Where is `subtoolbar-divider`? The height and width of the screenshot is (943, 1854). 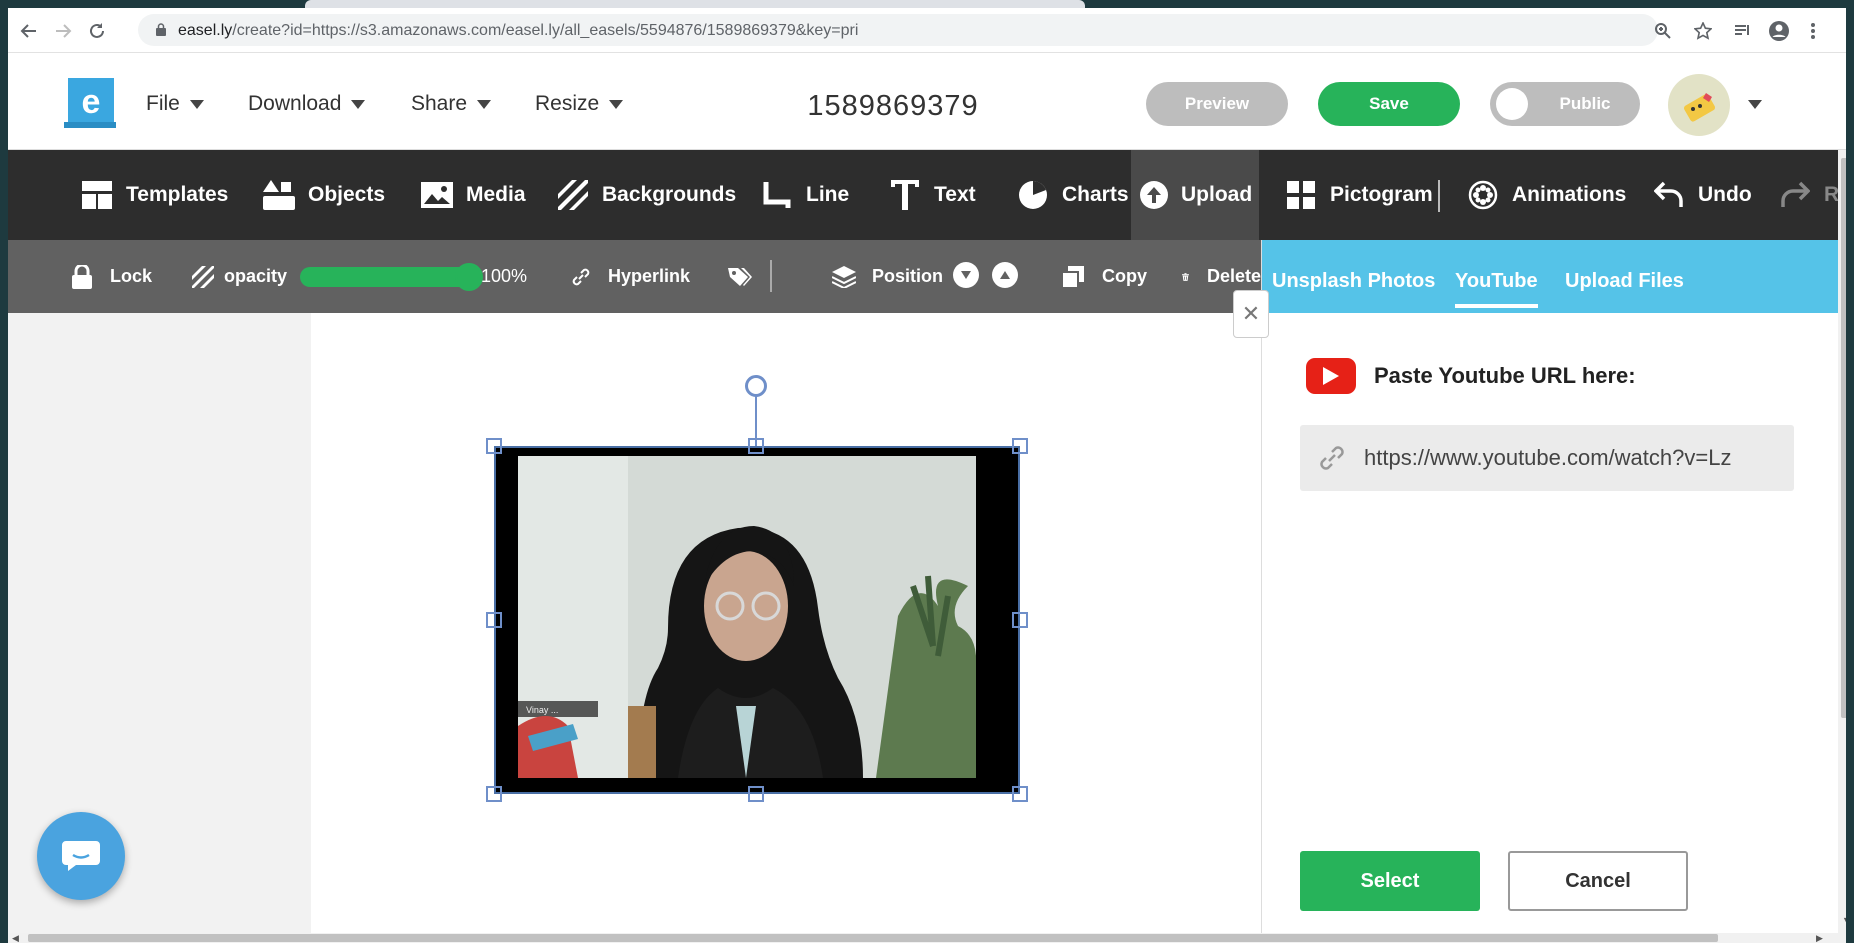 subtoolbar-divider is located at coordinates (771, 276).